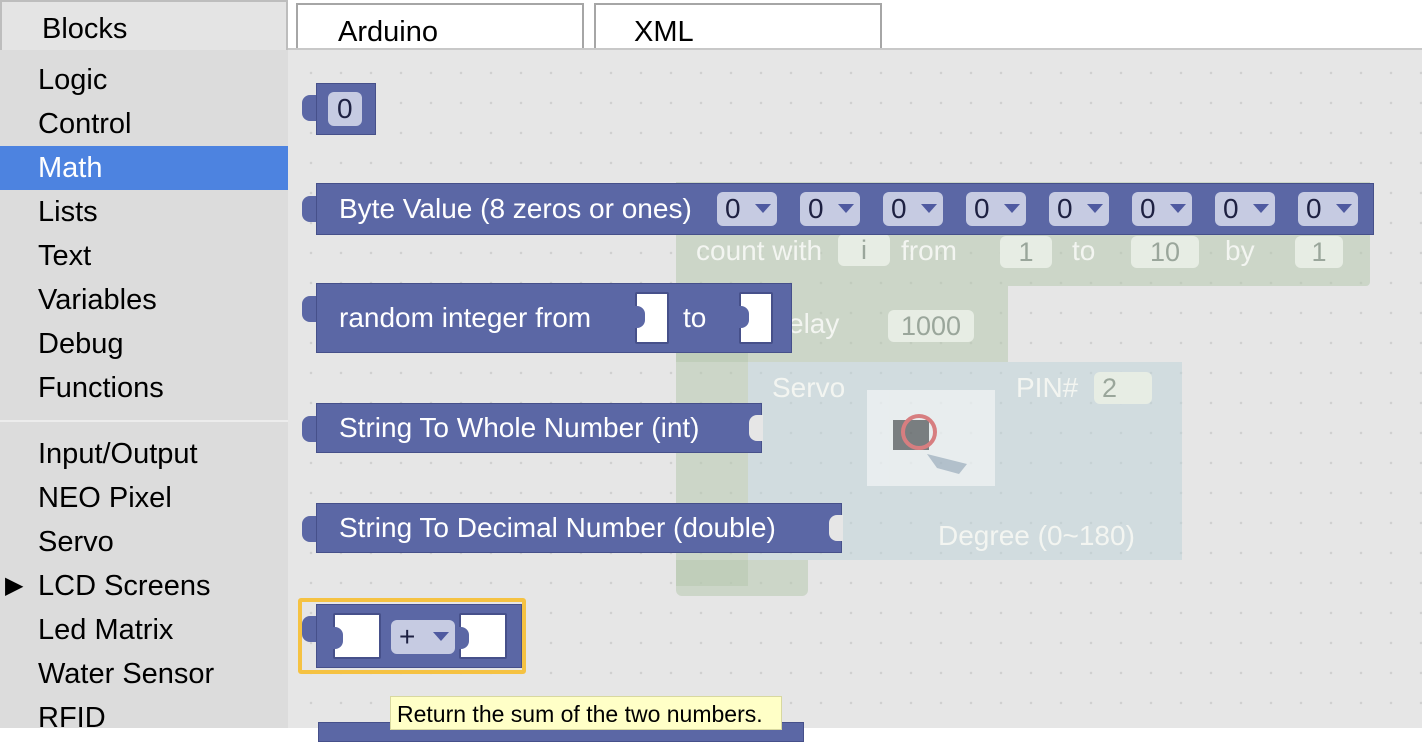  Describe the element at coordinates (73, 80) in the screenshot. I see `category-label: Logic` at that location.